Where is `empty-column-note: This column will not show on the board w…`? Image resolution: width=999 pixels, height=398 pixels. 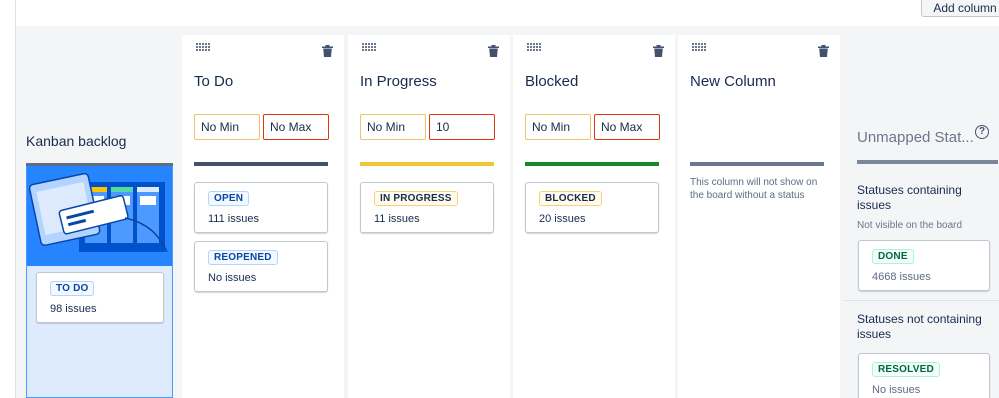 empty-column-note: This column will not show on the board w… is located at coordinates (754, 189).